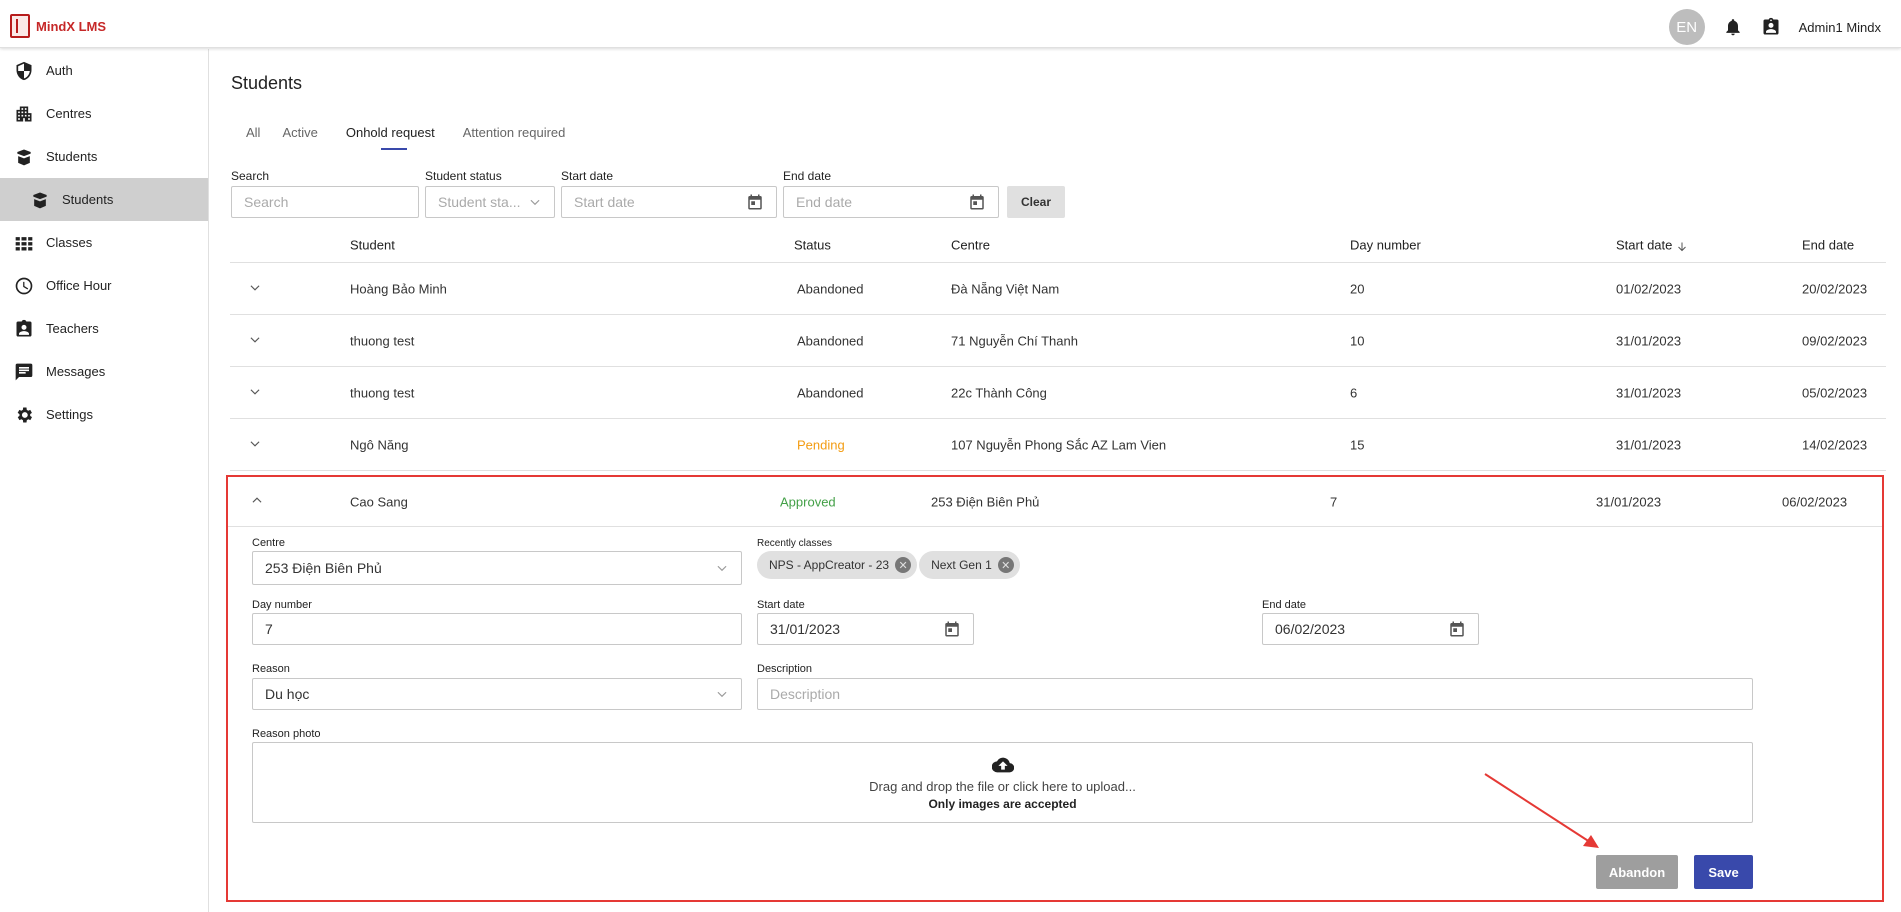 Image resolution: width=1901 pixels, height=912 pixels. I want to click on description-input: Description, so click(1255, 694).